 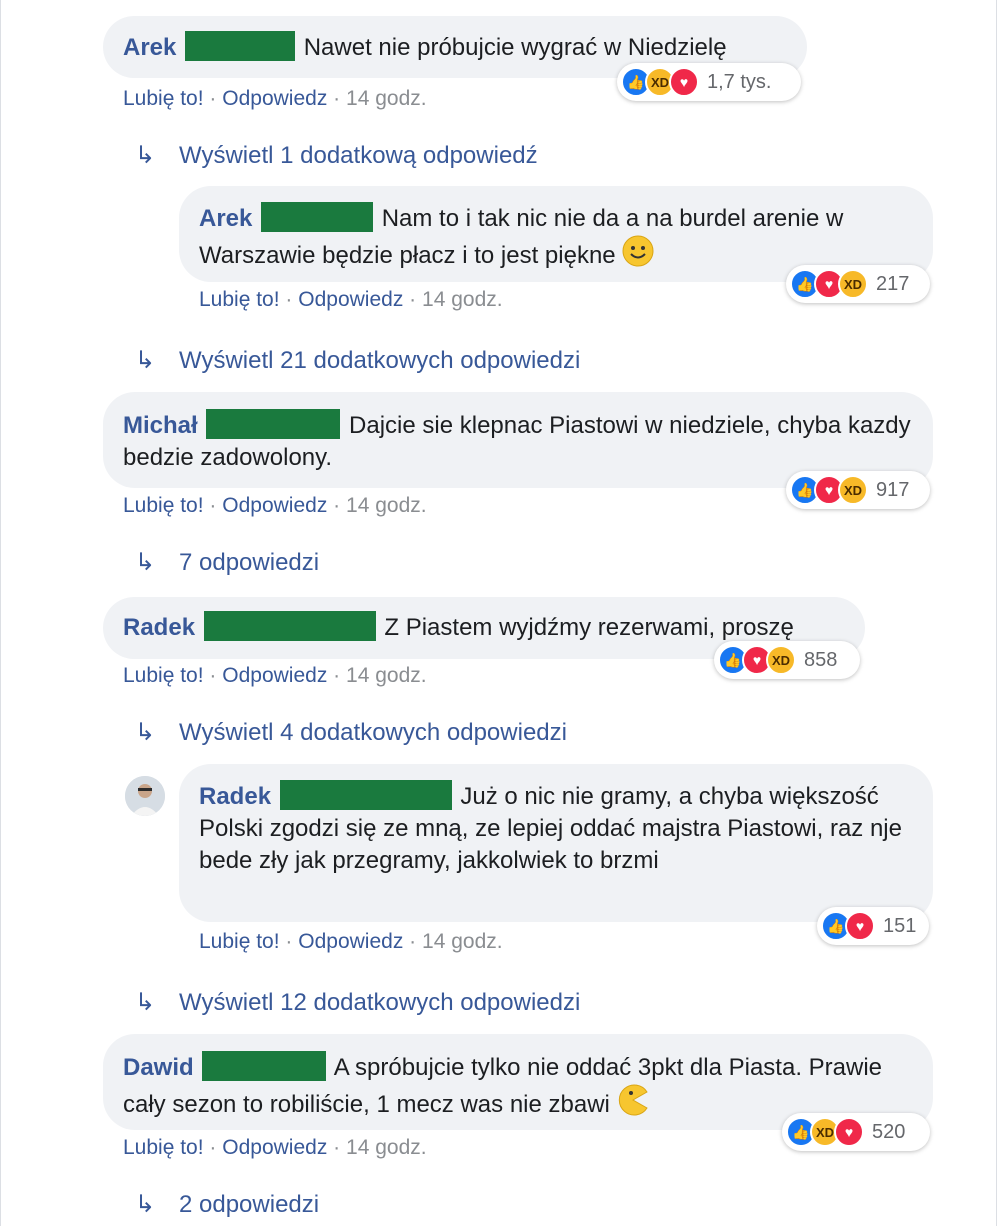 I want to click on view-replies-link: ↳ 7 odpowiedzi, so click(x=227, y=563).